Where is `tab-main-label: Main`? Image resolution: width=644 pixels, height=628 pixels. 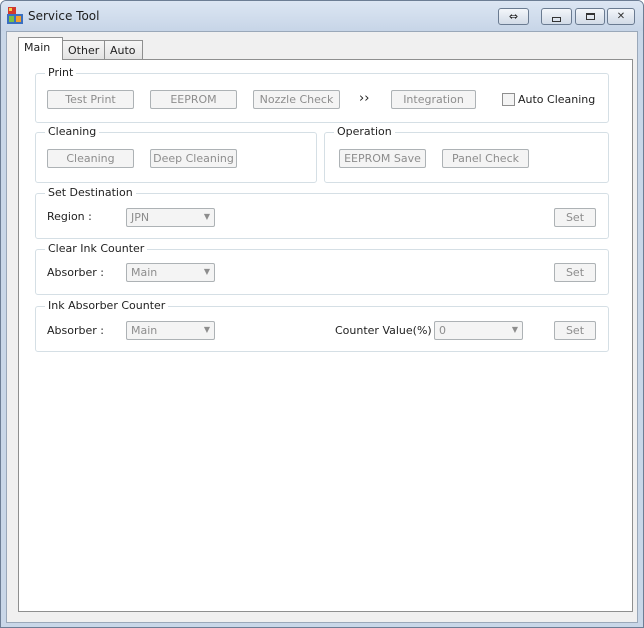 tab-main-label: Main is located at coordinates (37, 47).